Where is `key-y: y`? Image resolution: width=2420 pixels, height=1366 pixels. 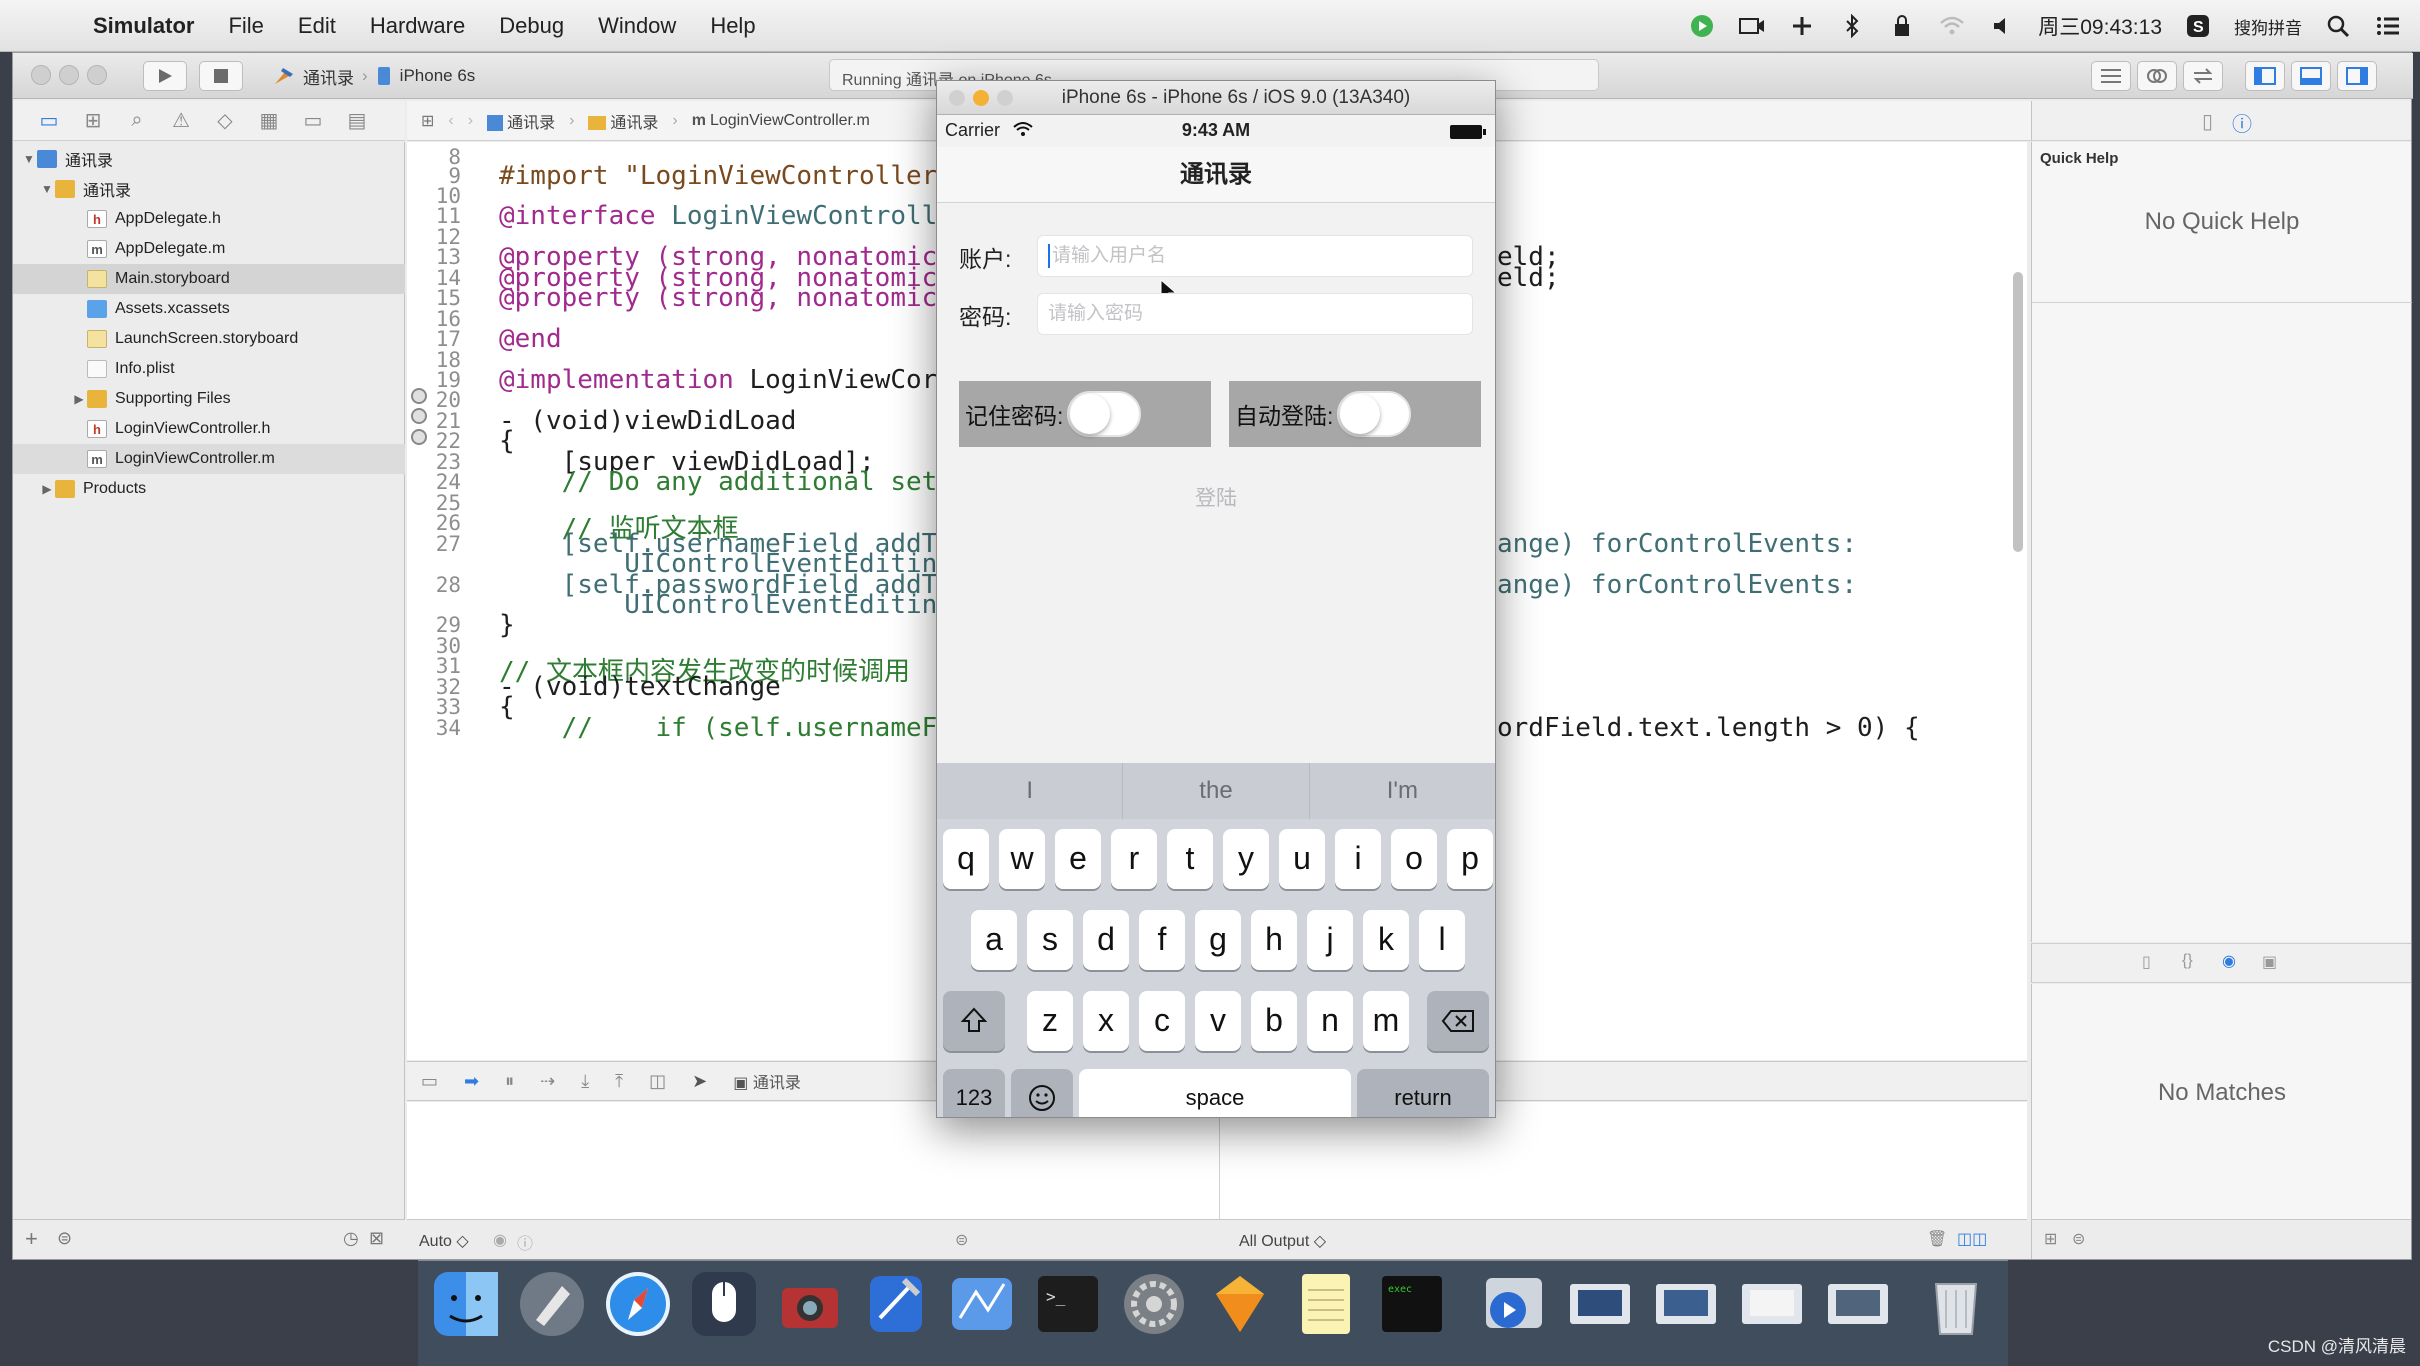
key-y: y is located at coordinates (1246, 859).